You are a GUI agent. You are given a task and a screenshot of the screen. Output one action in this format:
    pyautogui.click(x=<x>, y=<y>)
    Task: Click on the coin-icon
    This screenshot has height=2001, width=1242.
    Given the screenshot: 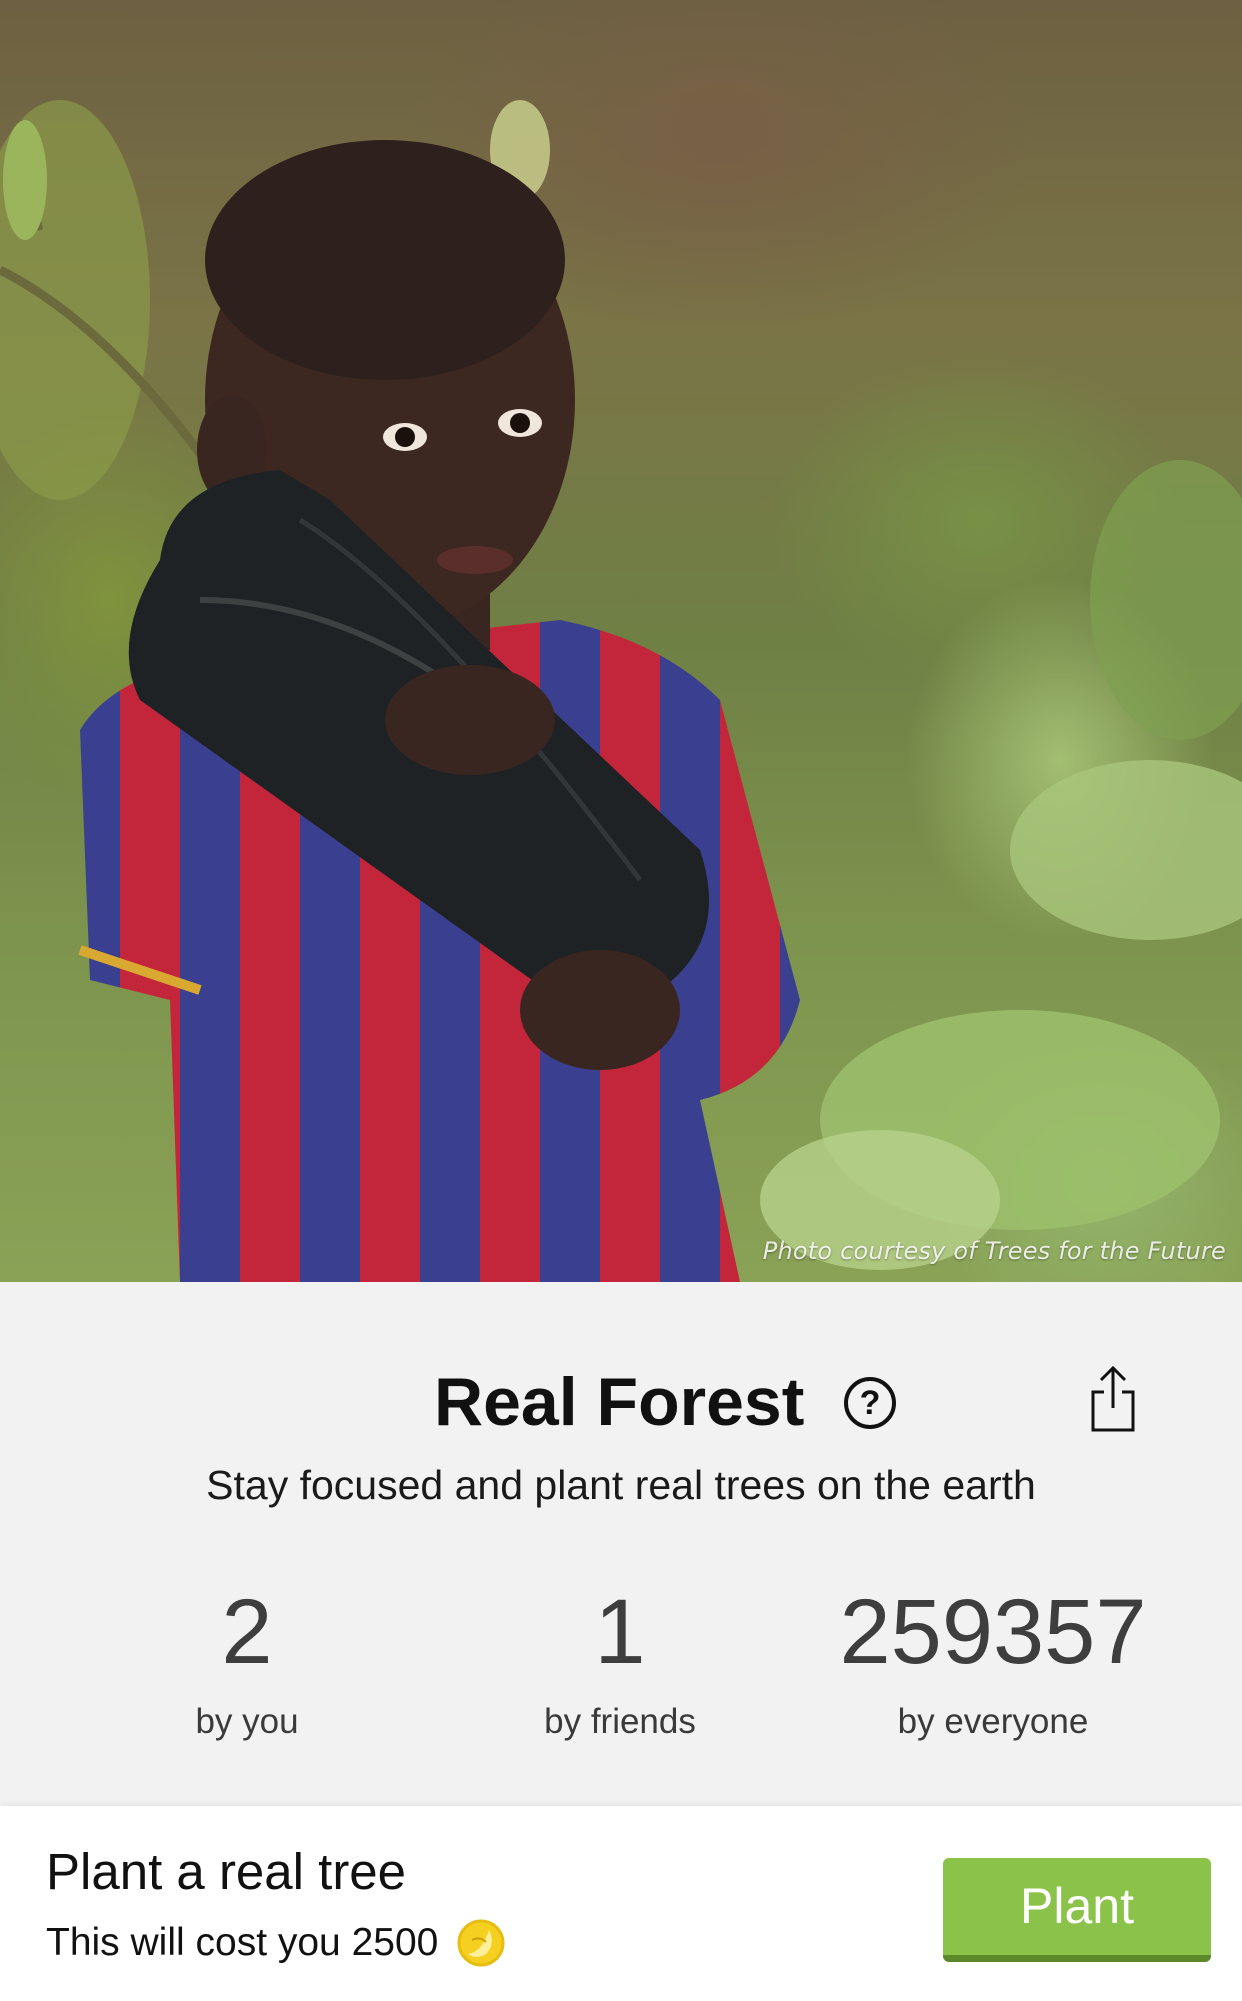 What is the action you would take?
    pyautogui.click(x=481, y=1943)
    